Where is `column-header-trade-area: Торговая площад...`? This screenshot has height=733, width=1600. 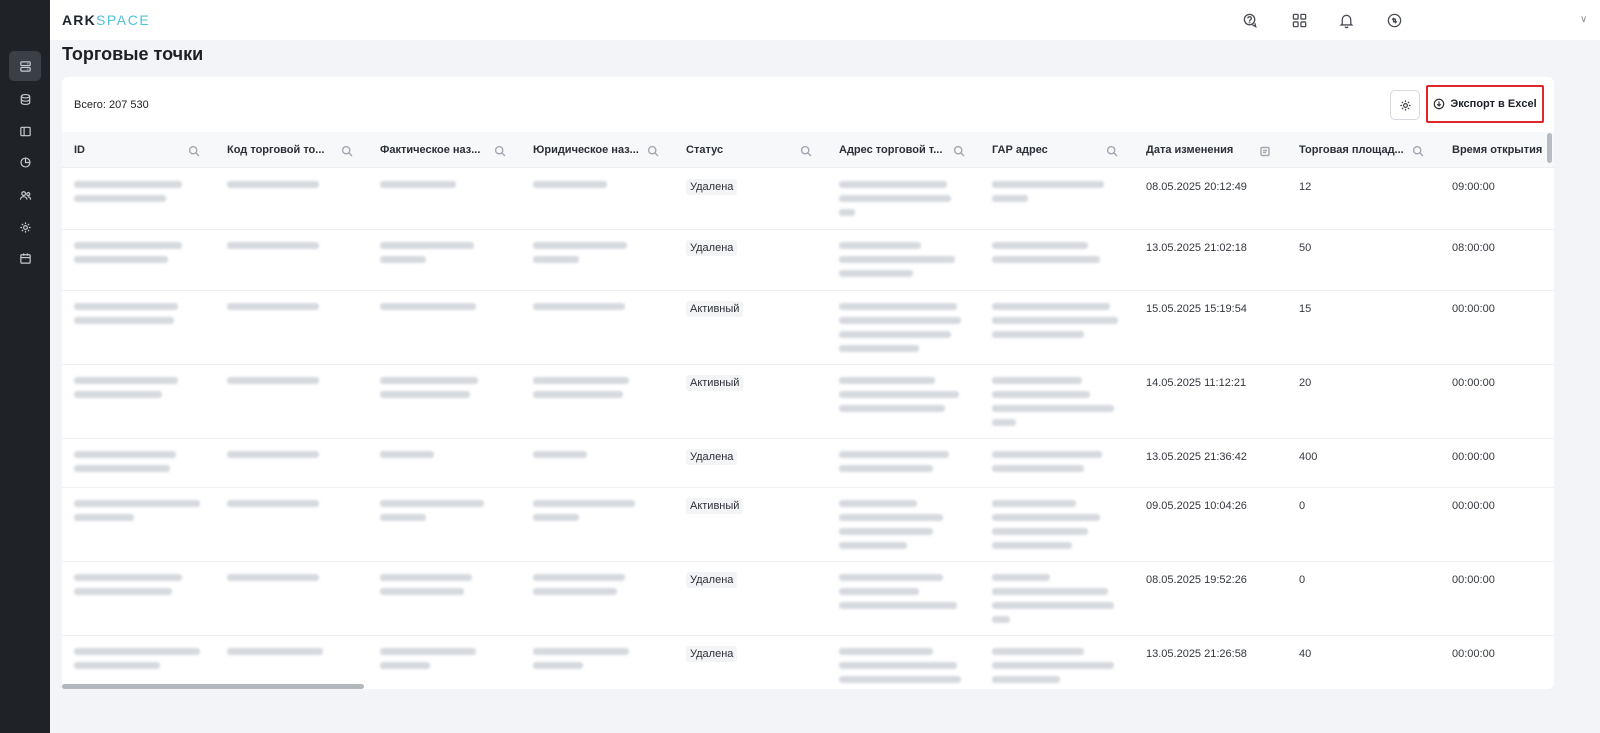 column-header-trade-area: Торговая площад... is located at coordinates (1351, 150).